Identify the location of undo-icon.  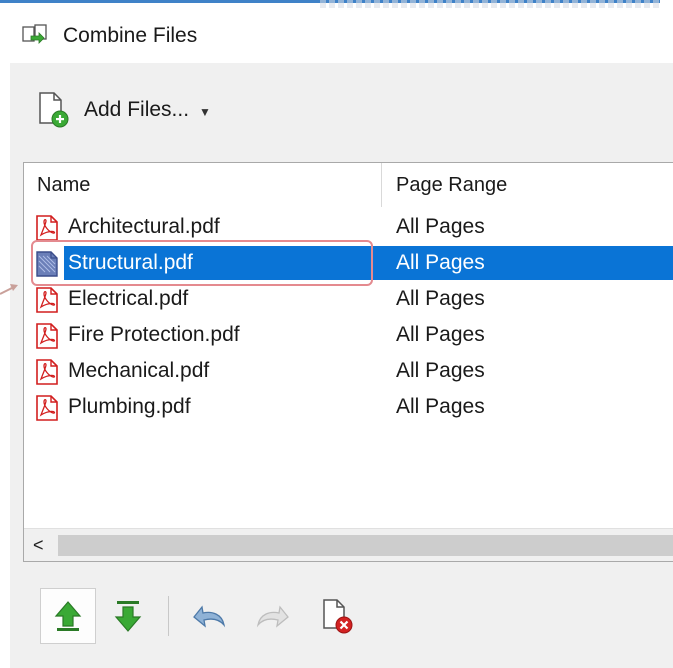
(209, 616).